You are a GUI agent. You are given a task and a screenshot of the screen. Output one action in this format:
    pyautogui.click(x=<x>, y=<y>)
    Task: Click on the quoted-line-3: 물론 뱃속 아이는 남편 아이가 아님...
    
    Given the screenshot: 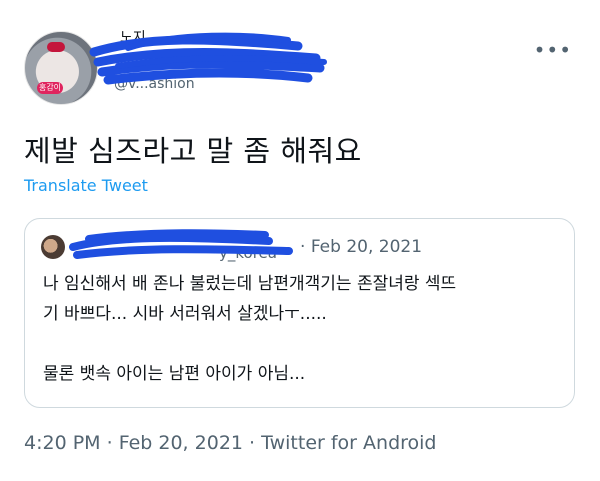 What is the action you would take?
    pyautogui.click(x=174, y=374)
    